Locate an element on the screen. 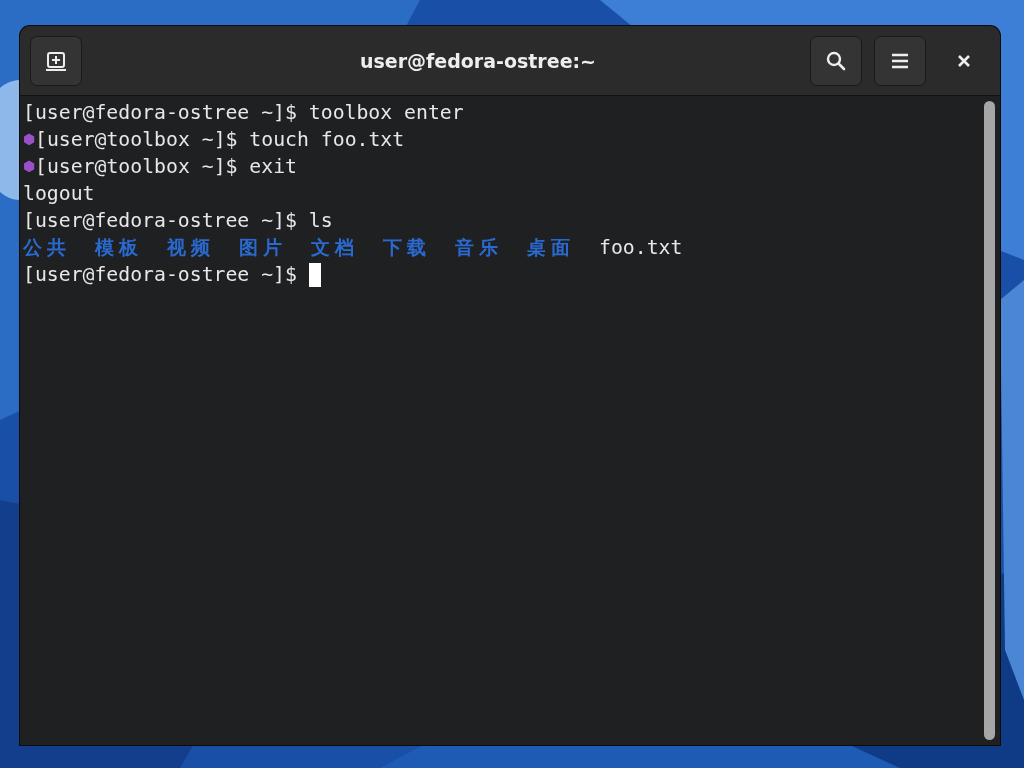 The image size is (1024, 768). search-icon is located at coordinates (836, 60).